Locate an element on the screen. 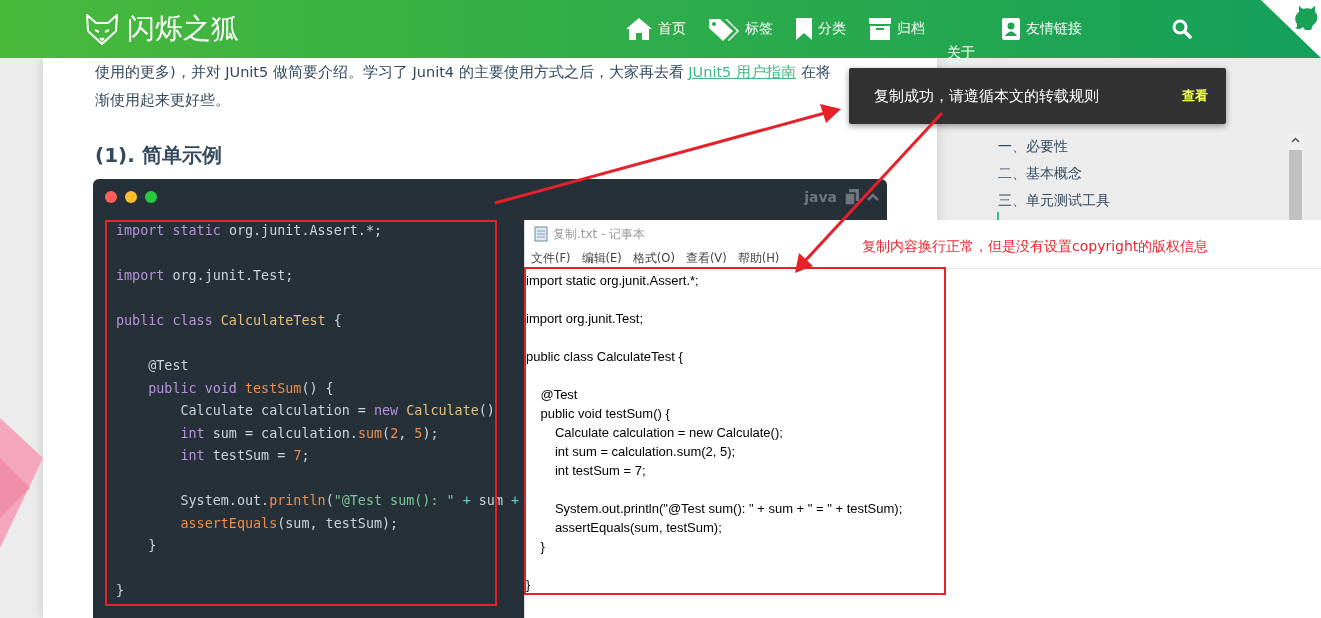  text-line: assertEquals(sum, testSum); is located at coordinates (637, 528).